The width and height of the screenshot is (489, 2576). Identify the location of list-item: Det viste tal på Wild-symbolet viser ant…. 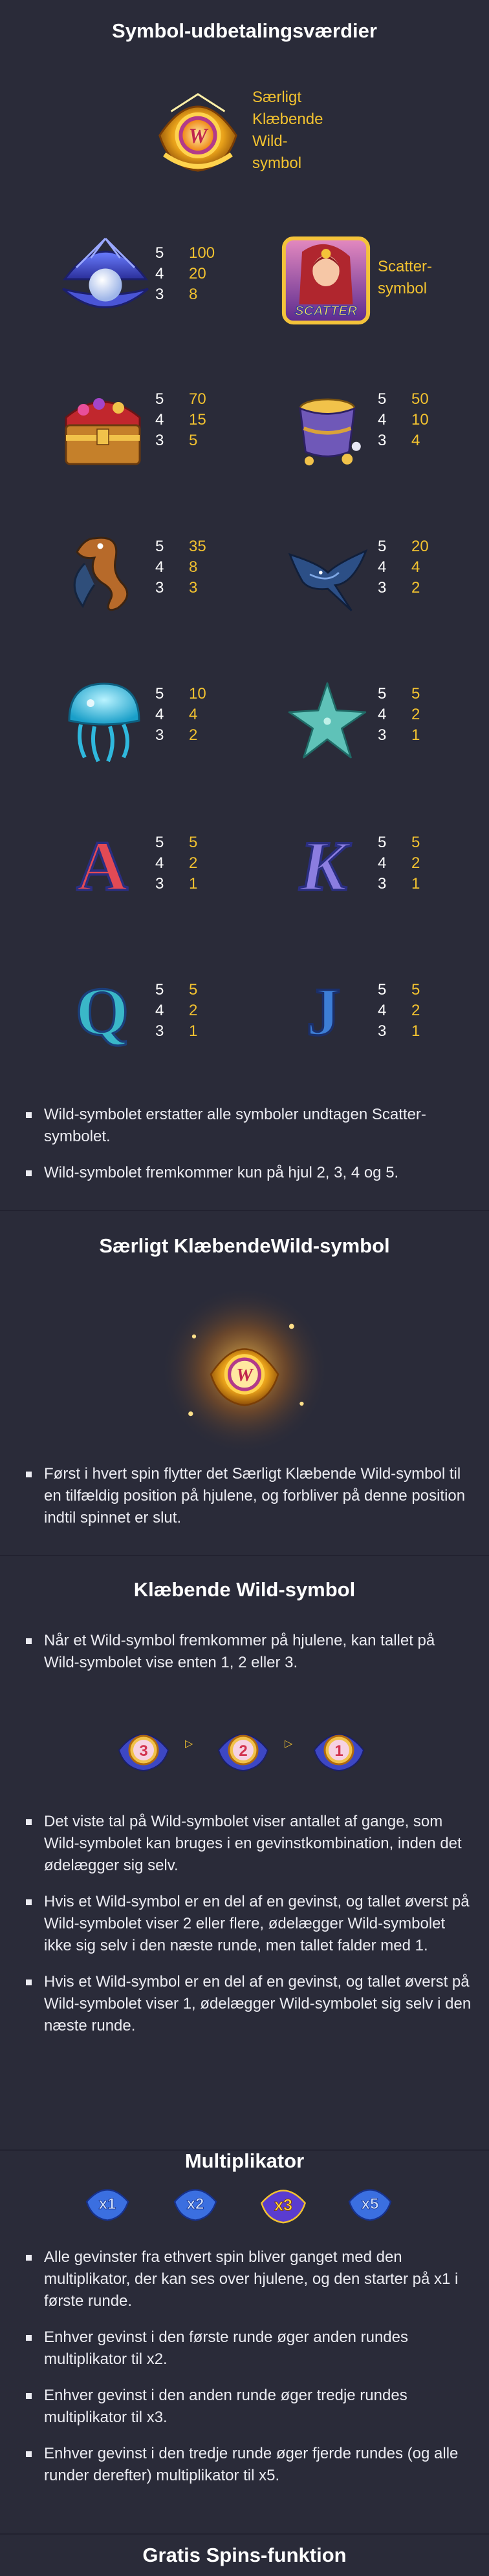
(249, 1844).